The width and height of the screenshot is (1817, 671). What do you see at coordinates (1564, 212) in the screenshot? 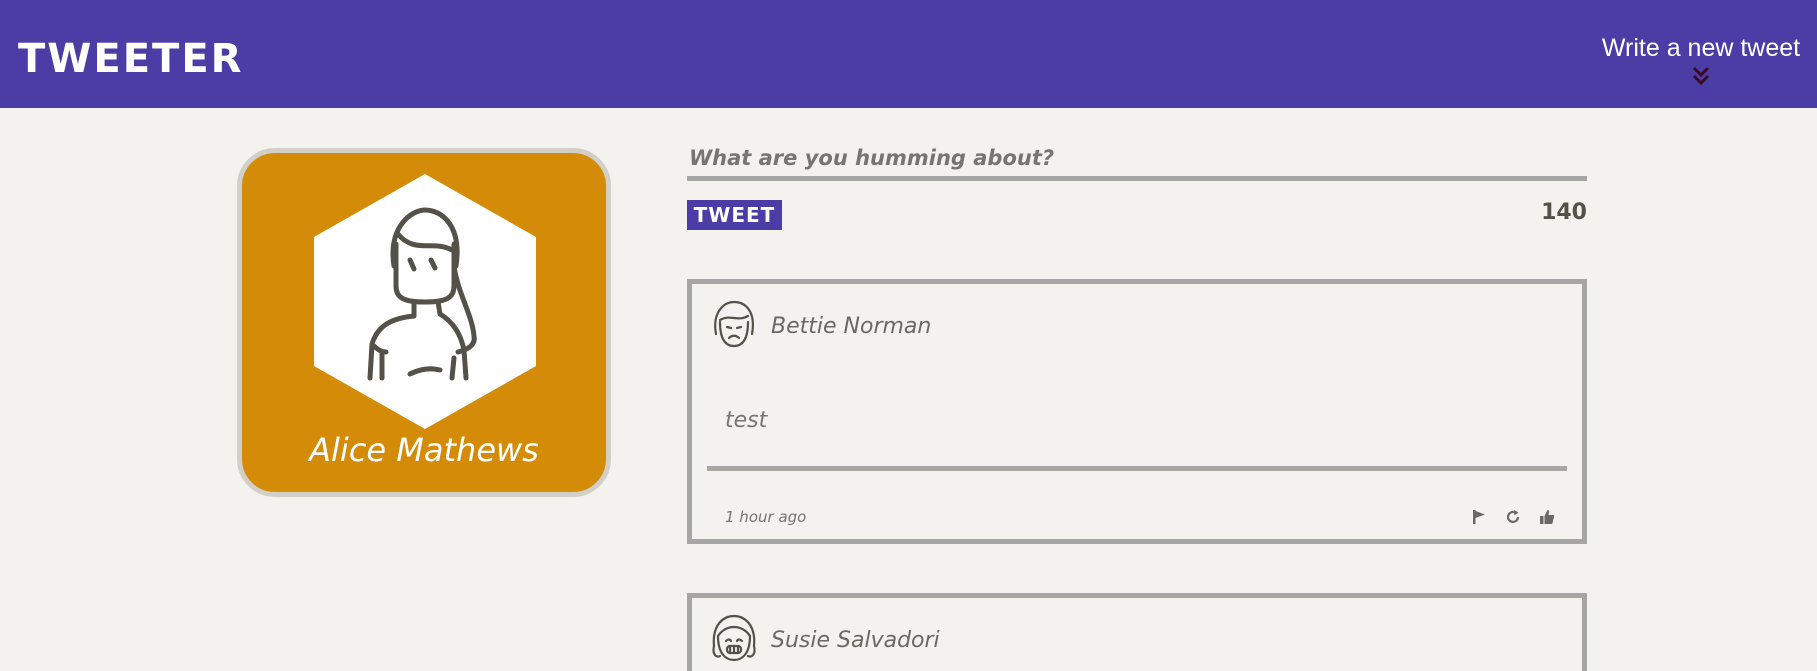
I see `character-counter: 140` at bounding box center [1564, 212].